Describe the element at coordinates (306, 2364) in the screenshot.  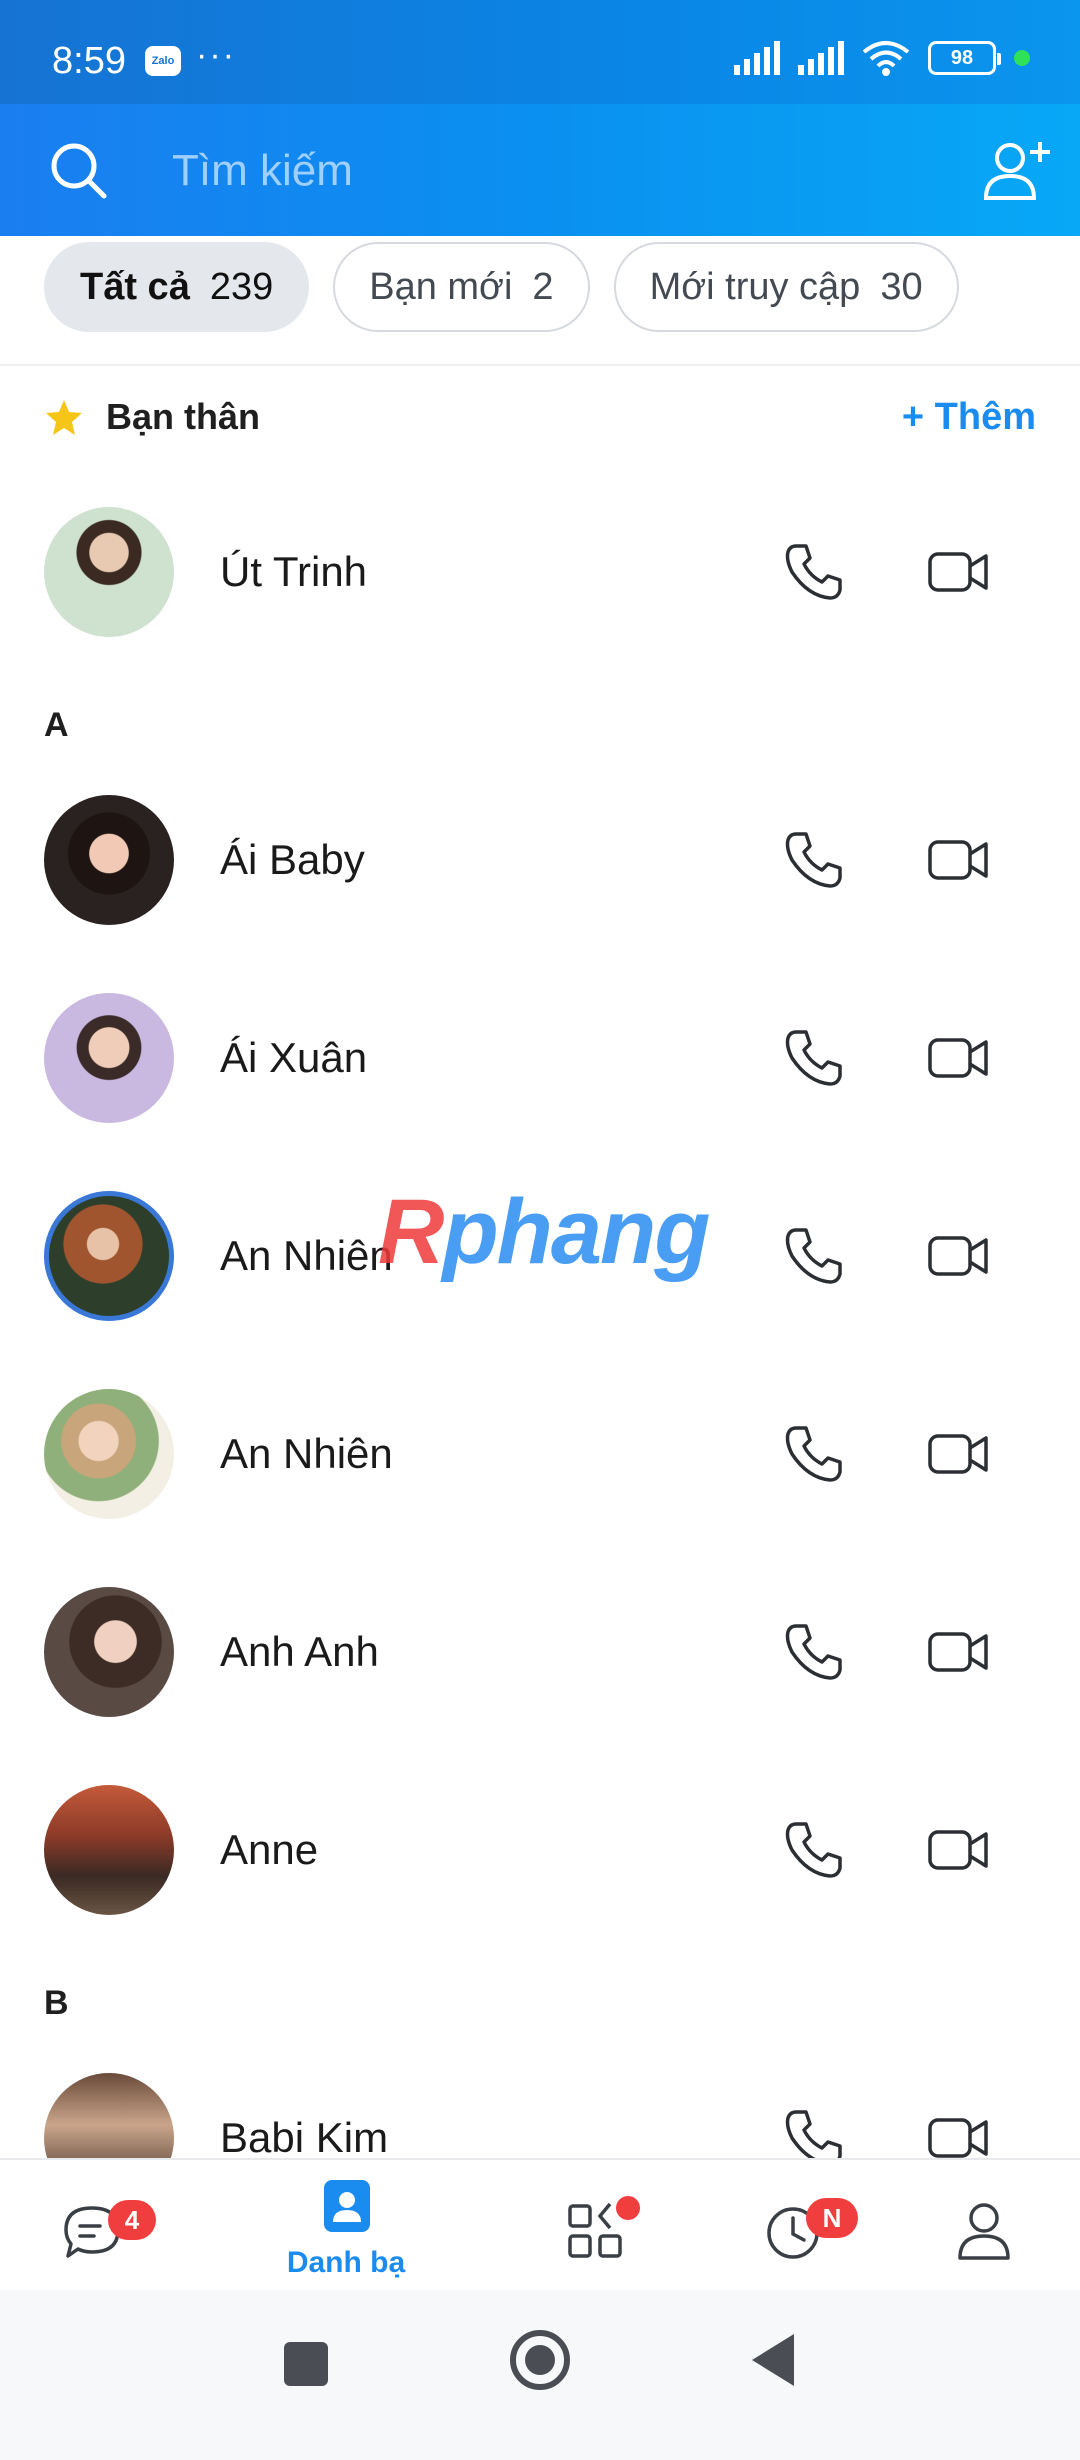
I see `recent-apps-button` at that location.